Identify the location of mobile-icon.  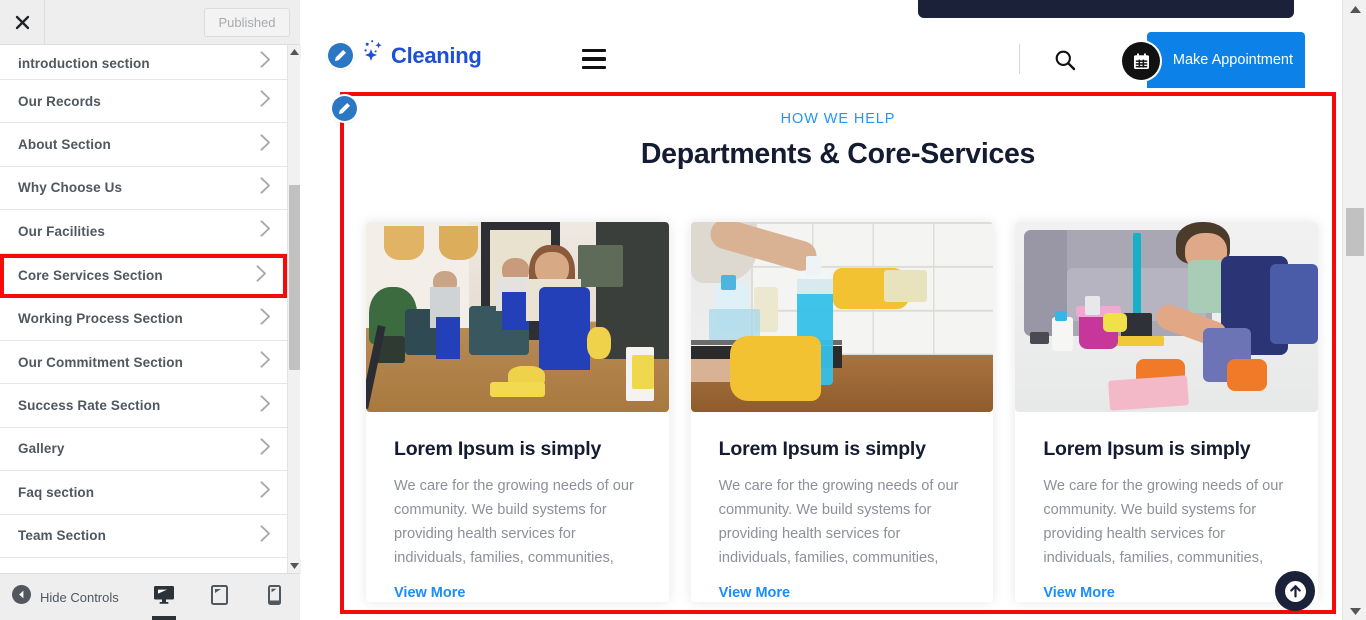
(274, 597).